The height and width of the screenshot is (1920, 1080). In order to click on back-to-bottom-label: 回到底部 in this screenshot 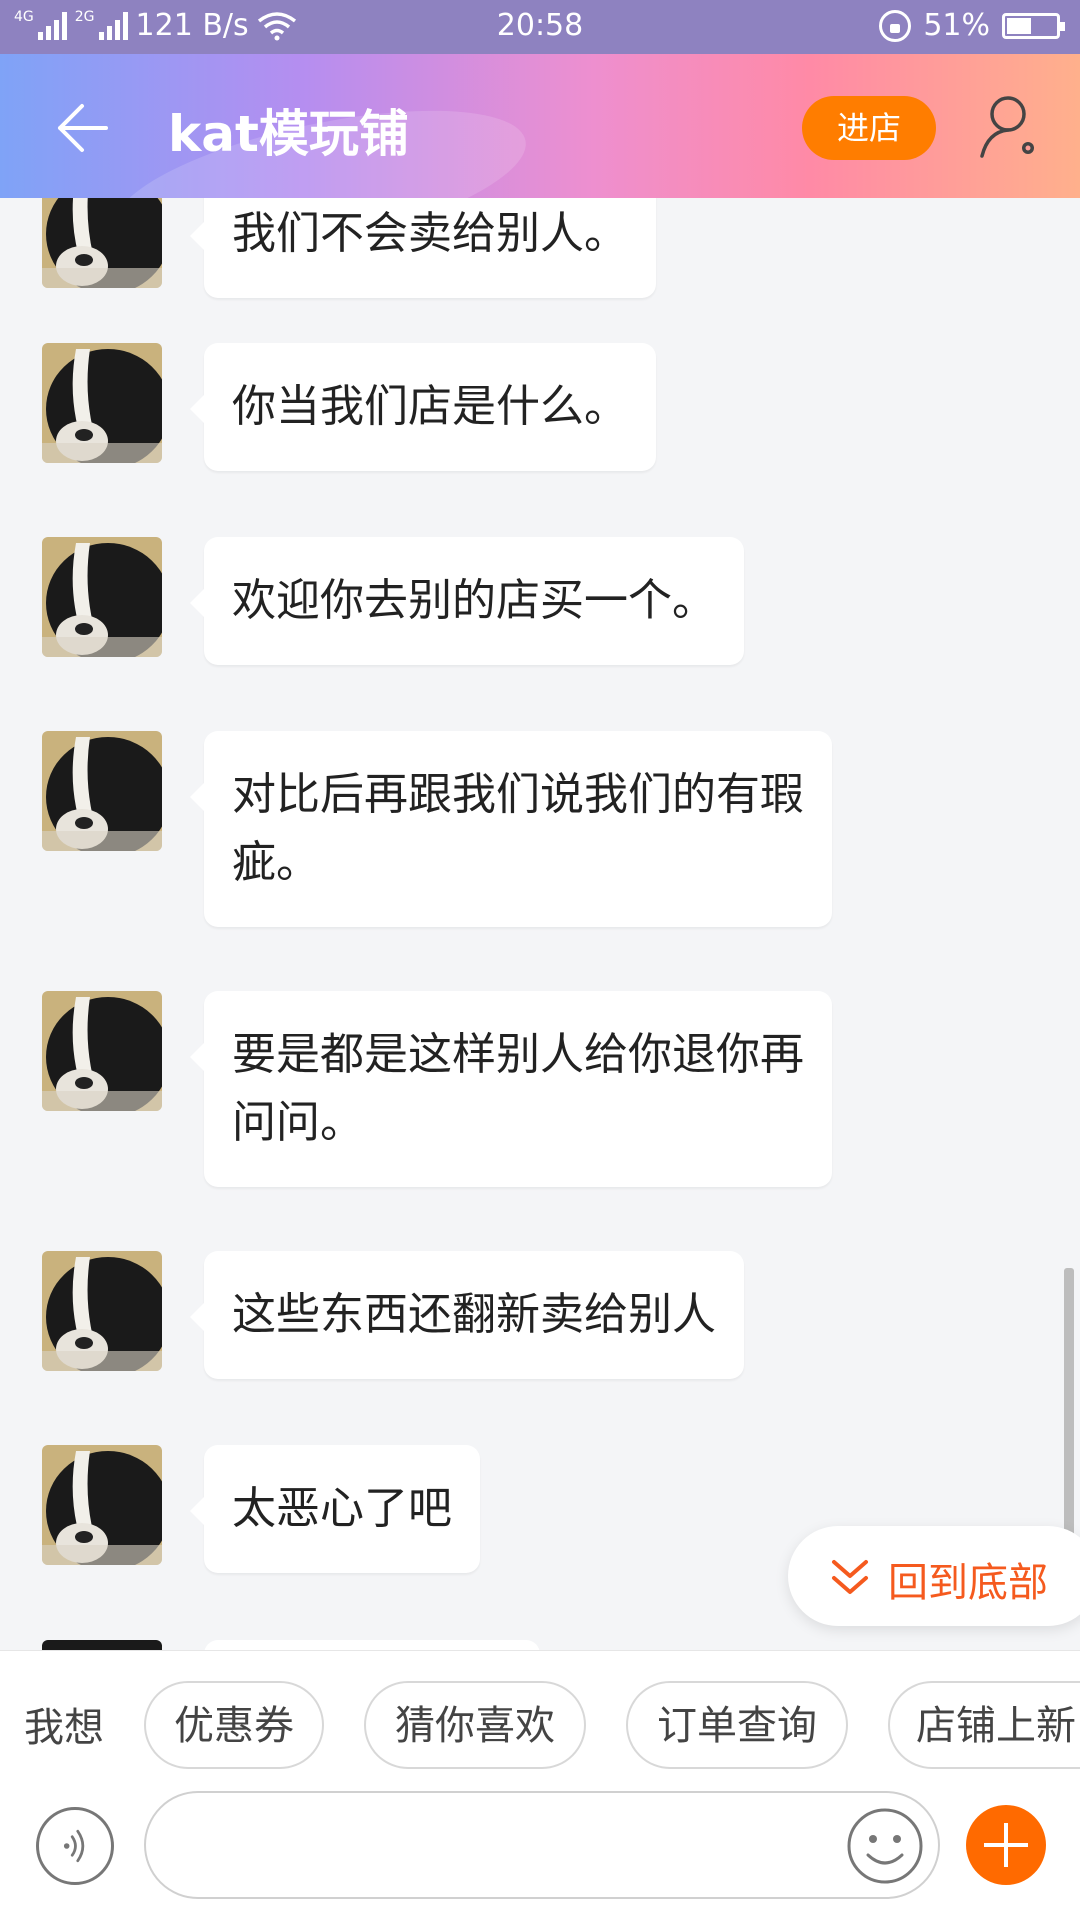, I will do `click(968, 1583)`.